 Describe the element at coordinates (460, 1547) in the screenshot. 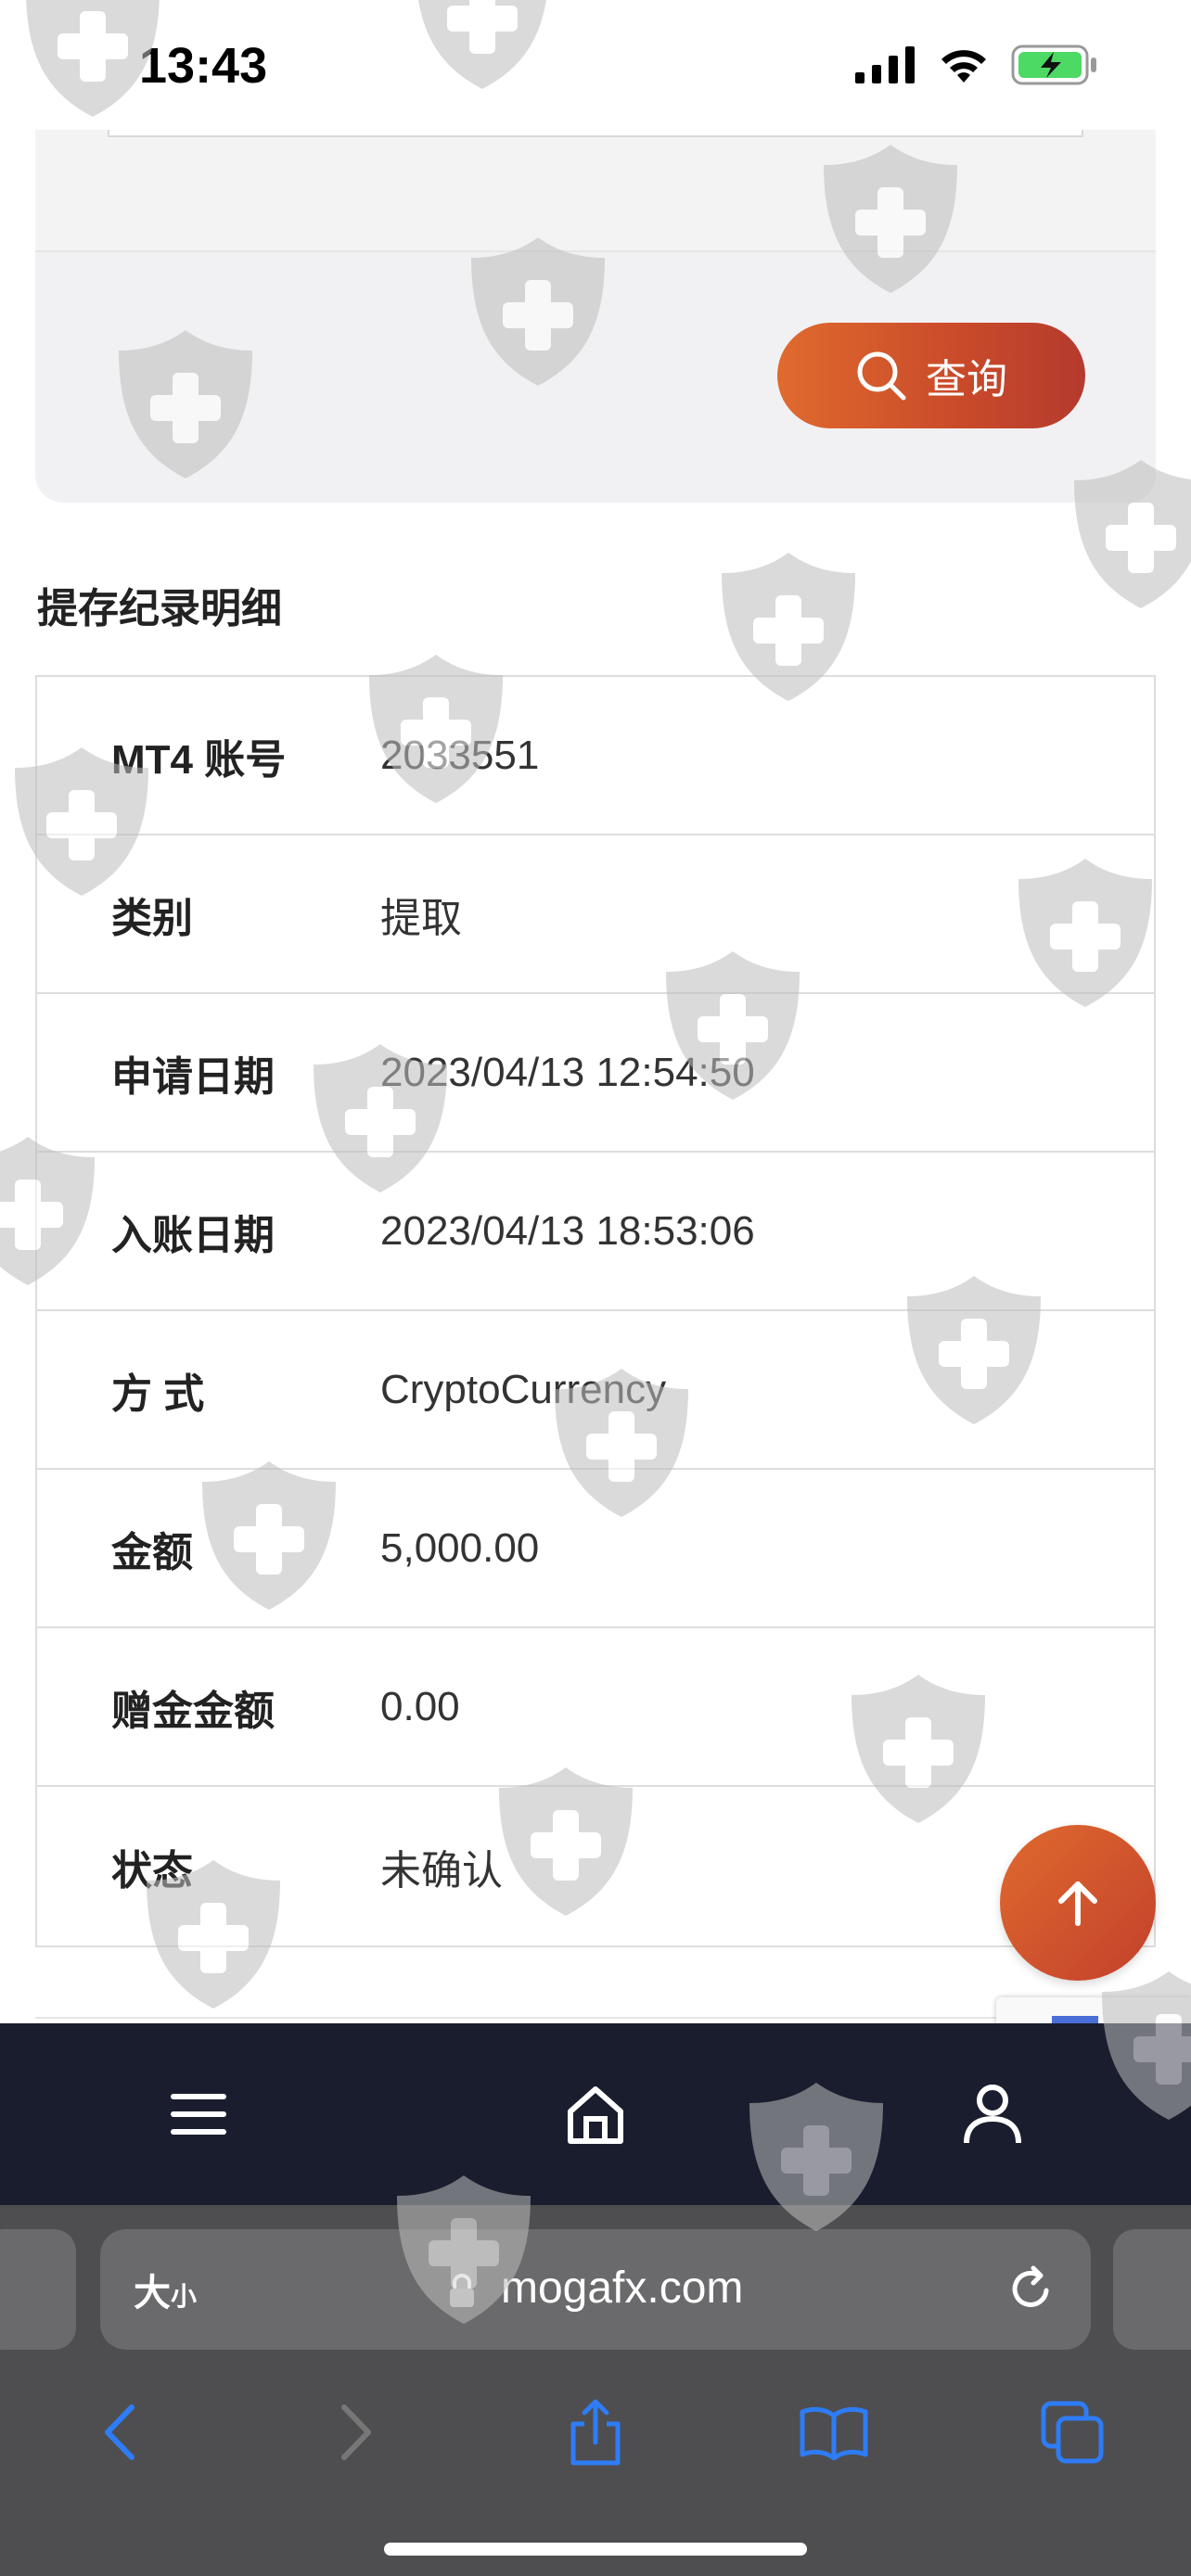

I see `row-value: 5,000.00` at that location.